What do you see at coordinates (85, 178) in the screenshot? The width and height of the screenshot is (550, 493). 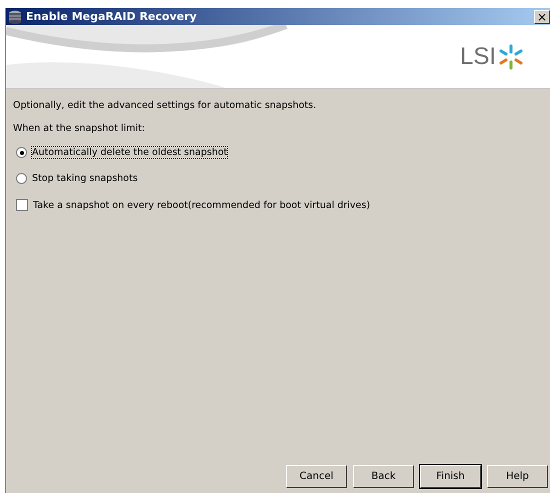 I see `option-label: Stop taking snapshots` at bounding box center [85, 178].